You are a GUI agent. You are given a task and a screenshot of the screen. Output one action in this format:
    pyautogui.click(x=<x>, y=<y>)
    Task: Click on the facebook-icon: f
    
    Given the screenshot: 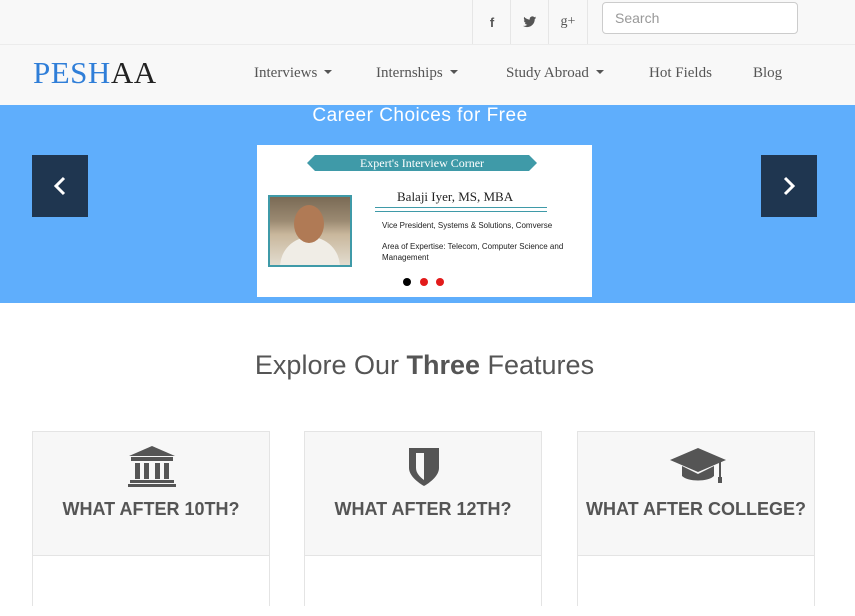 What is the action you would take?
    pyautogui.click(x=492, y=22)
    